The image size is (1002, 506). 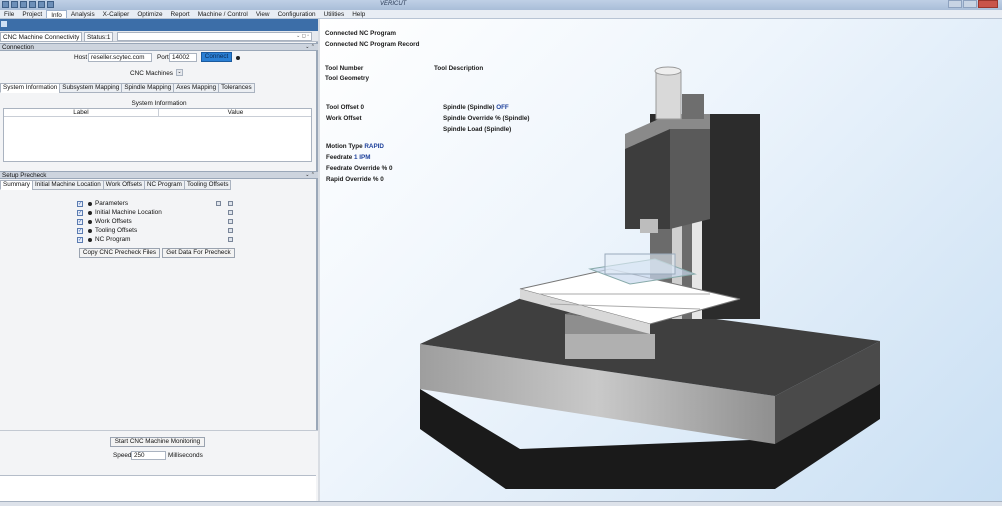 I want to click on menu-optimize: Optimize, so click(x=149, y=14).